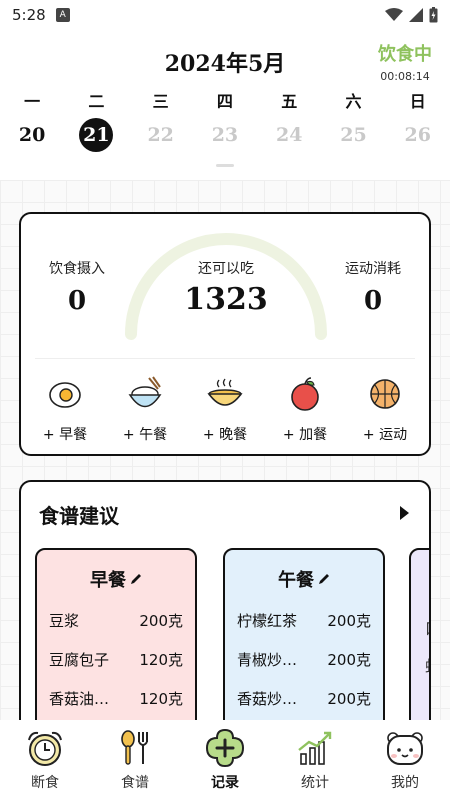  I want to click on fasting-status: 饮食中 00:08:14, so click(405, 61).